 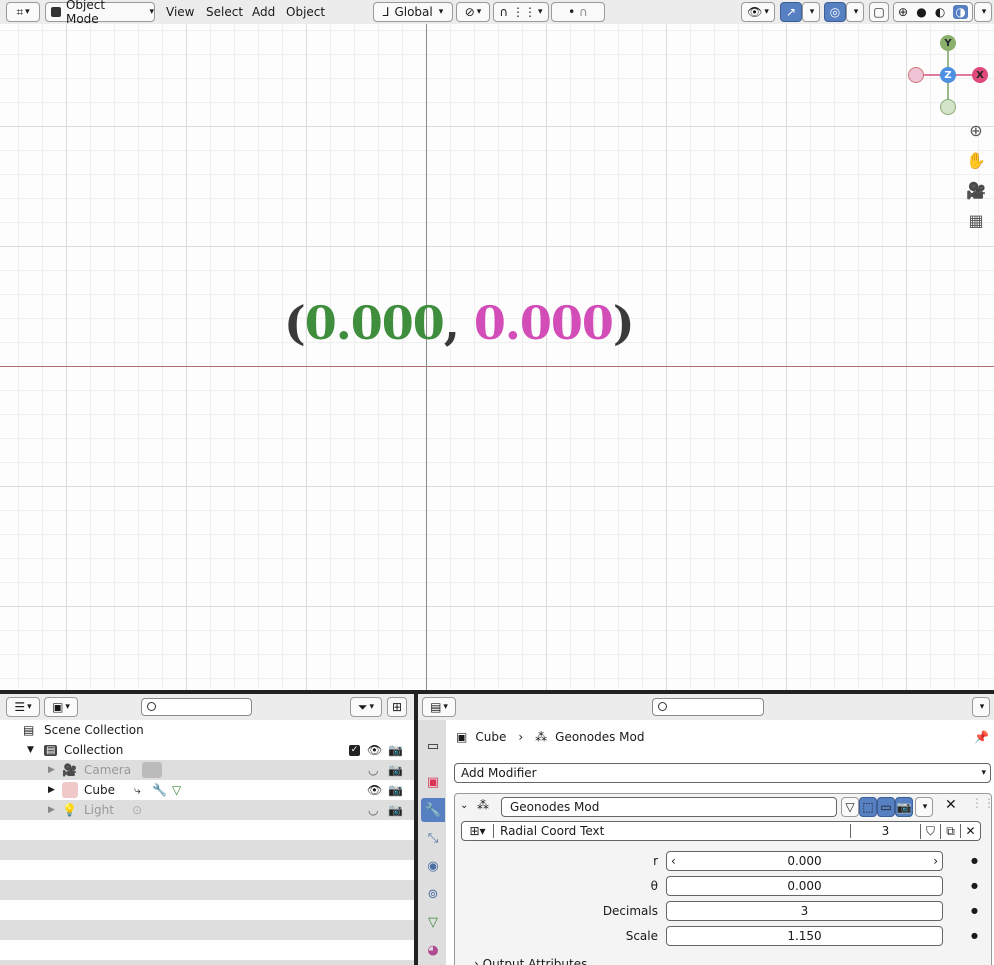 I want to click on duplicate-icon: ⧉, so click(x=950, y=831).